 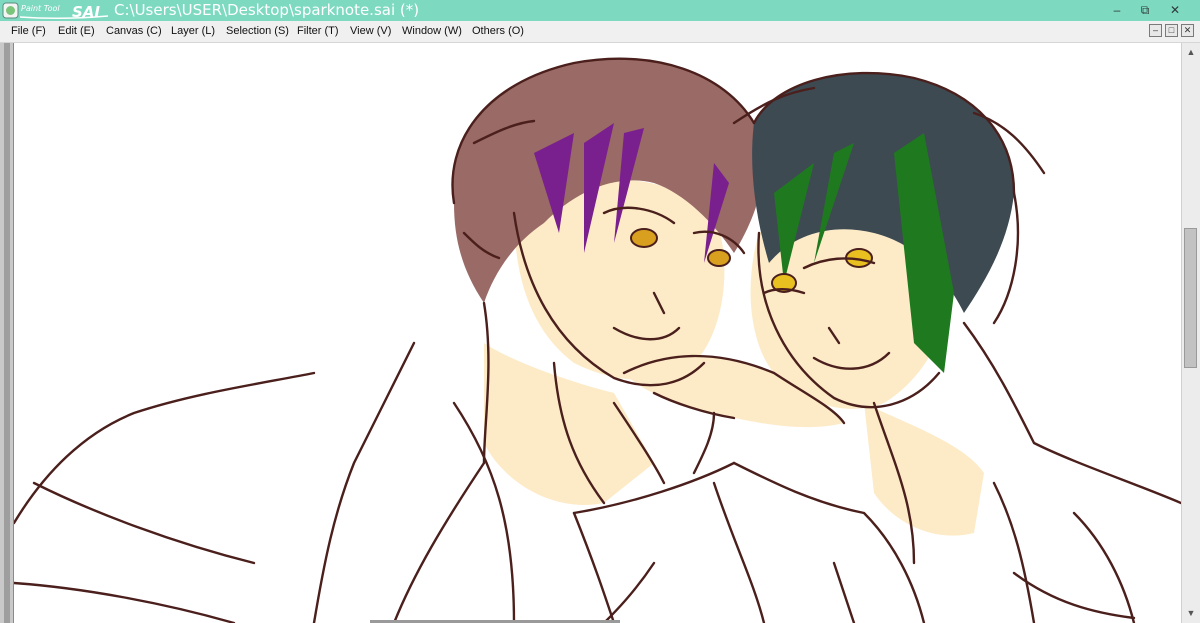 I want to click on minimize-icon: –, so click(x=1117, y=10).